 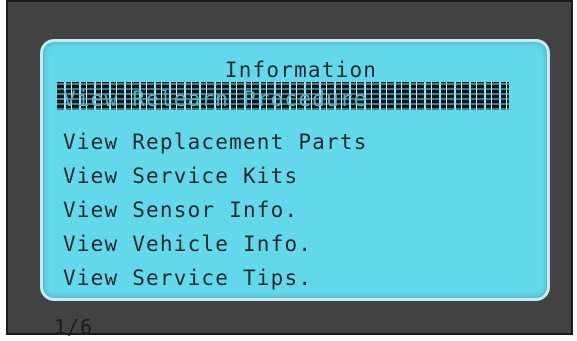 What do you see at coordinates (301, 70) in the screenshot?
I see `screen-title: Information` at bounding box center [301, 70].